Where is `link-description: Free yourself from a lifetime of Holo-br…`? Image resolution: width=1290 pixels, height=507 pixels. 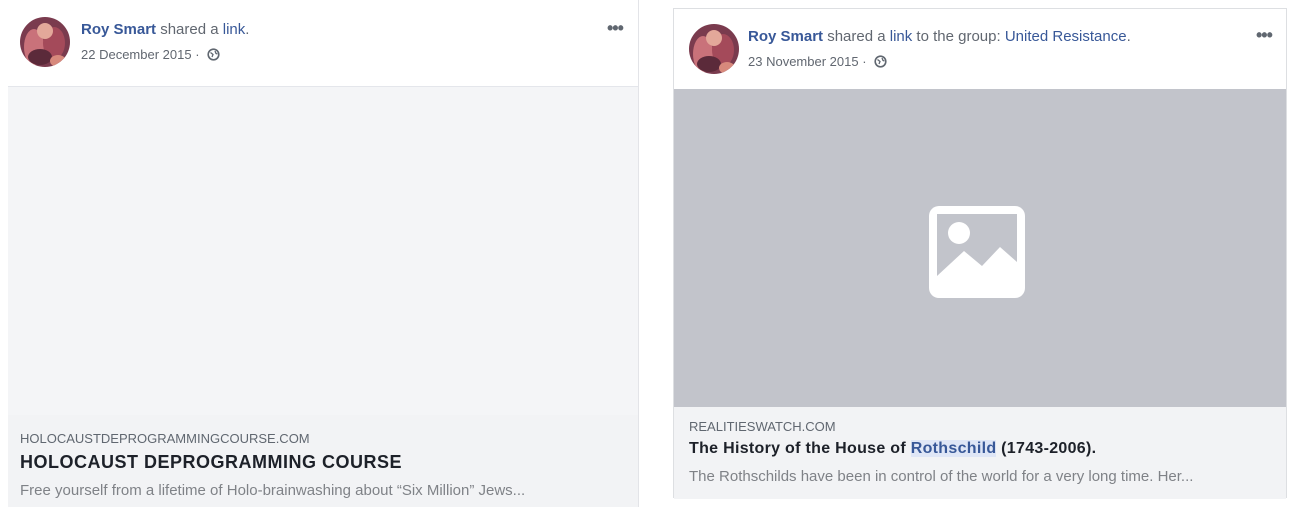 link-description: Free yourself from a lifetime of Holo-br… is located at coordinates (273, 490).